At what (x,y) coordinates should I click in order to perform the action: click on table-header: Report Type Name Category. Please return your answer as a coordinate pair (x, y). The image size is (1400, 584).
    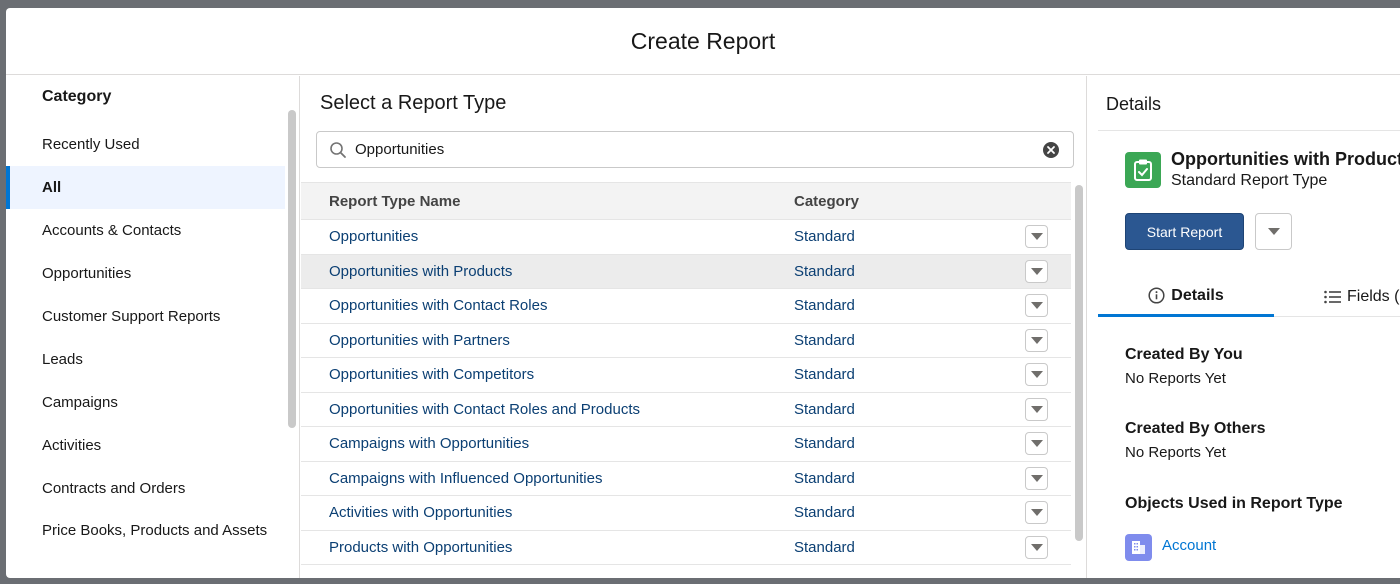
    Looking at the image, I should click on (686, 201).